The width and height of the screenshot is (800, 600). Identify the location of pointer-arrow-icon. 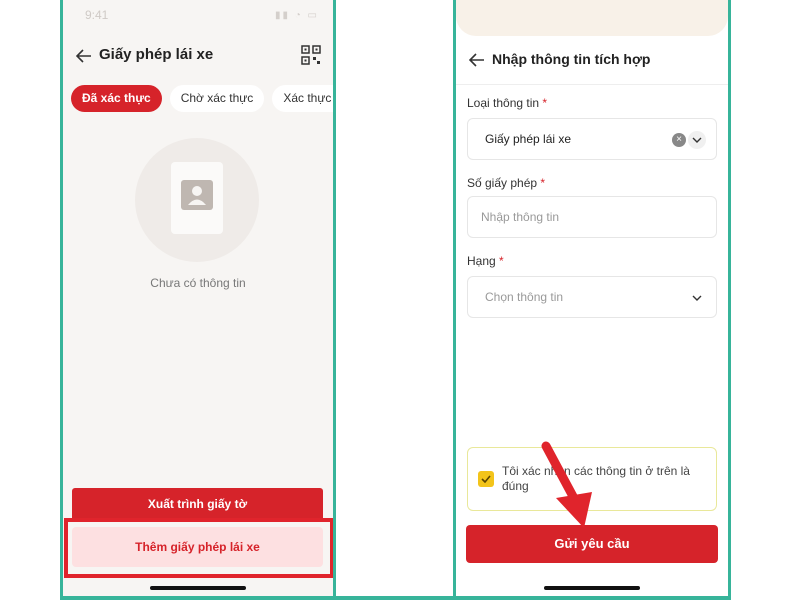
(566, 484).